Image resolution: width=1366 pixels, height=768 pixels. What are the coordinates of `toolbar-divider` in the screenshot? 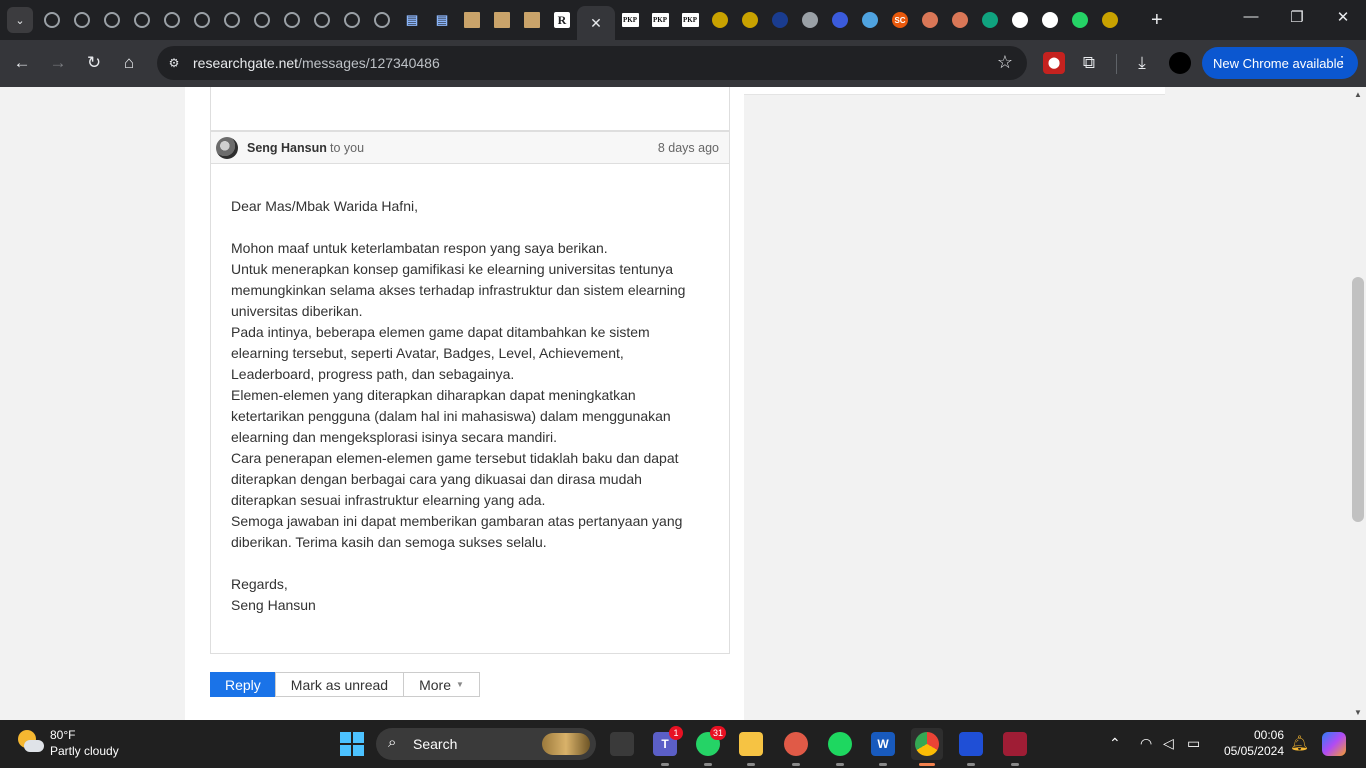 It's located at (1116, 64).